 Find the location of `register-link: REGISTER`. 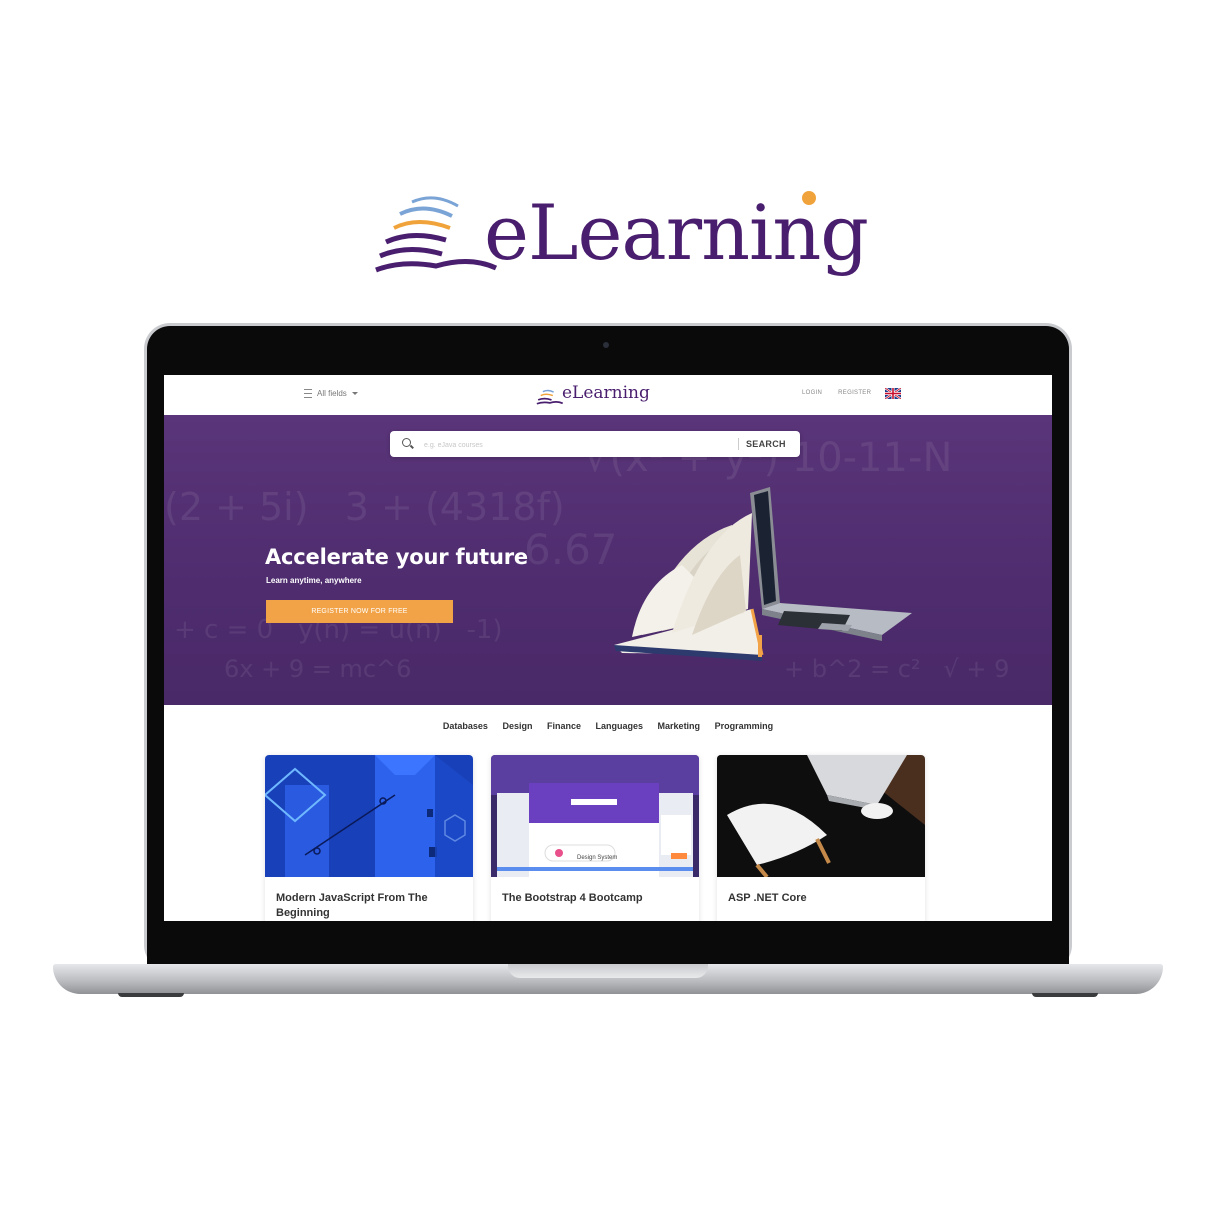

register-link: REGISTER is located at coordinates (854, 393).